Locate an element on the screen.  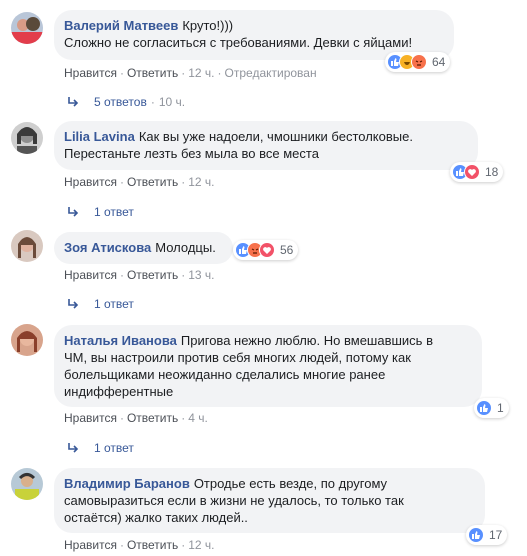
reaction-count: 17 is located at coordinates (496, 535).